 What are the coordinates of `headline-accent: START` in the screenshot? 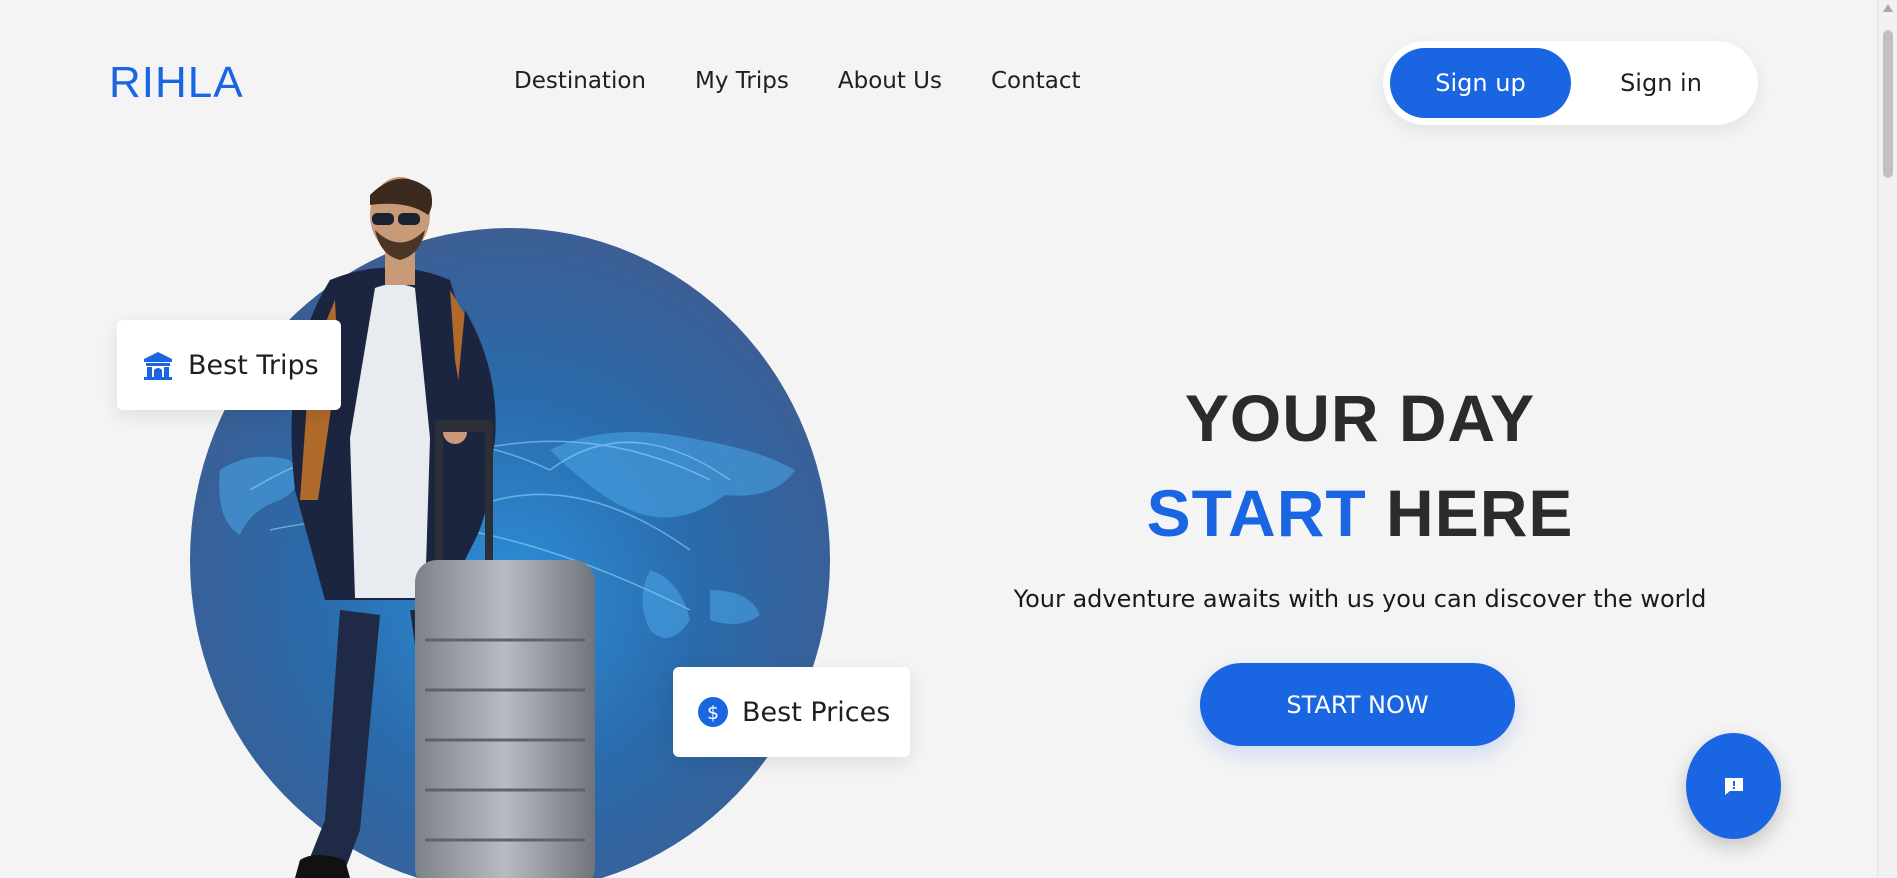 It's located at (1256, 513).